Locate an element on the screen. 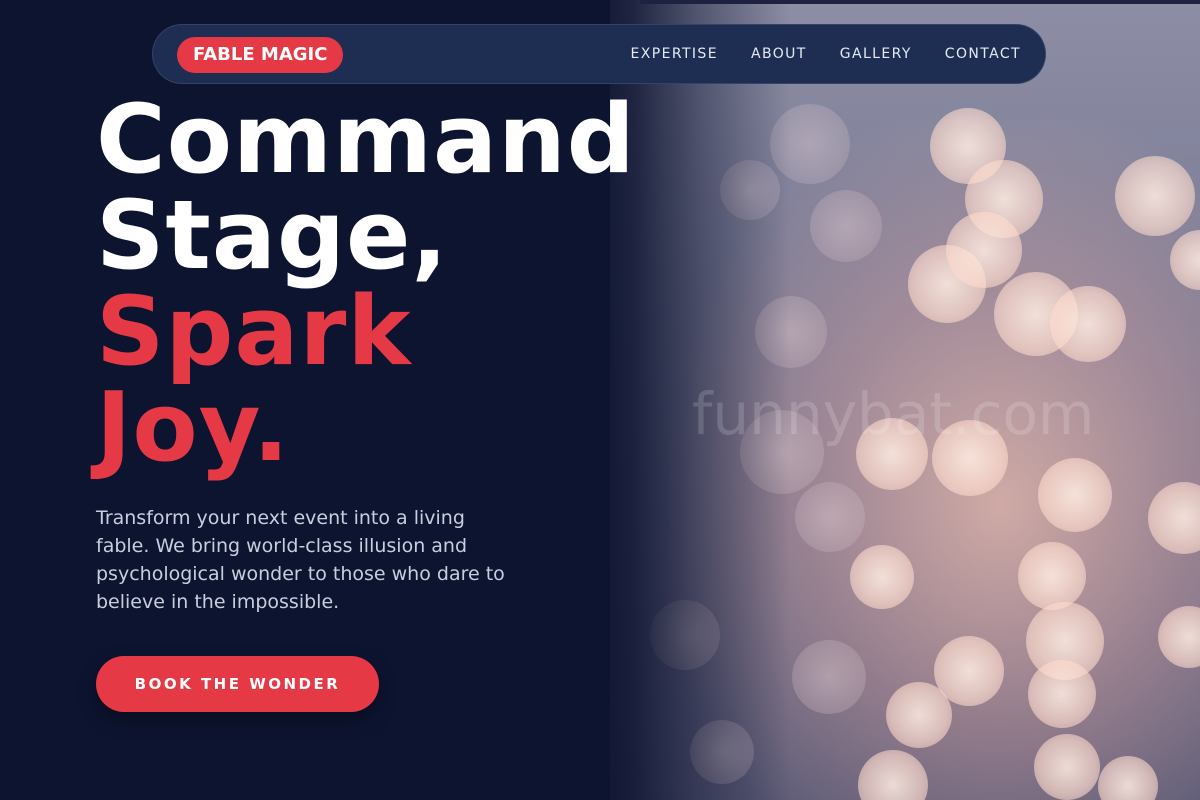 Image resolution: width=1200 pixels, height=800 pixels. nav-links: EXPERTISE ABOUT GALLERY CONTACT is located at coordinates (826, 54).